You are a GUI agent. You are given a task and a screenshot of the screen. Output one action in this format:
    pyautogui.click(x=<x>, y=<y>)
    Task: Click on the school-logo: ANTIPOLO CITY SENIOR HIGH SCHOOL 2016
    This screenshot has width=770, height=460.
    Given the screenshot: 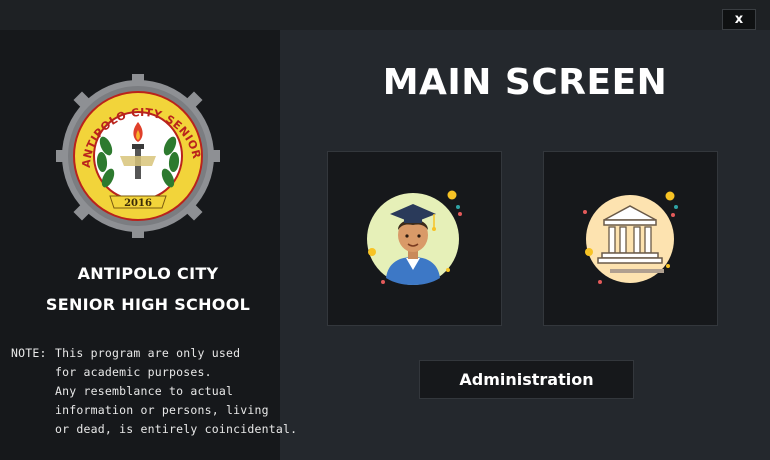 What is the action you would take?
    pyautogui.click(x=134, y=154)
    